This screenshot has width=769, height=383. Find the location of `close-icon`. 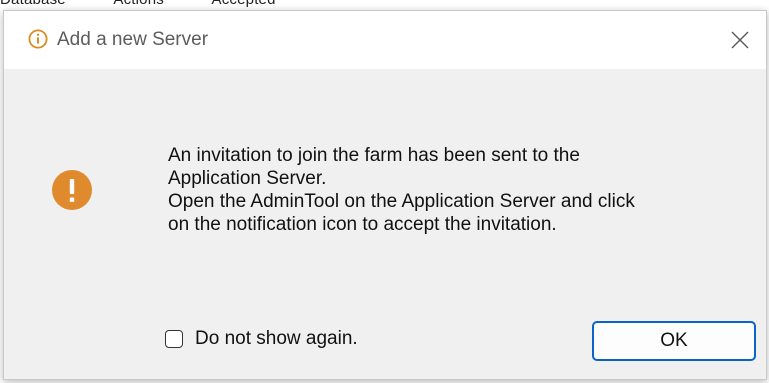

close-icon is located at coordinates (740, 40).